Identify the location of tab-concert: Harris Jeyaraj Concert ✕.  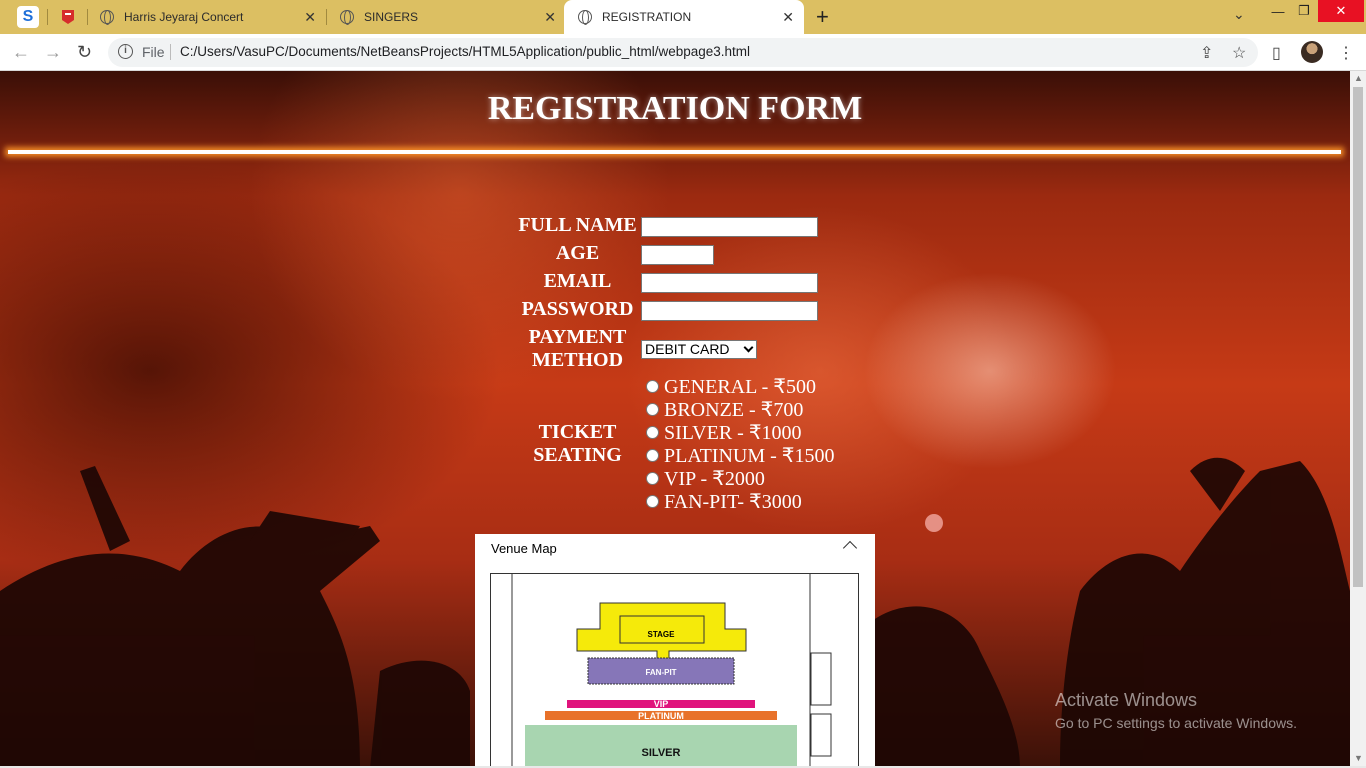
(206, 17).